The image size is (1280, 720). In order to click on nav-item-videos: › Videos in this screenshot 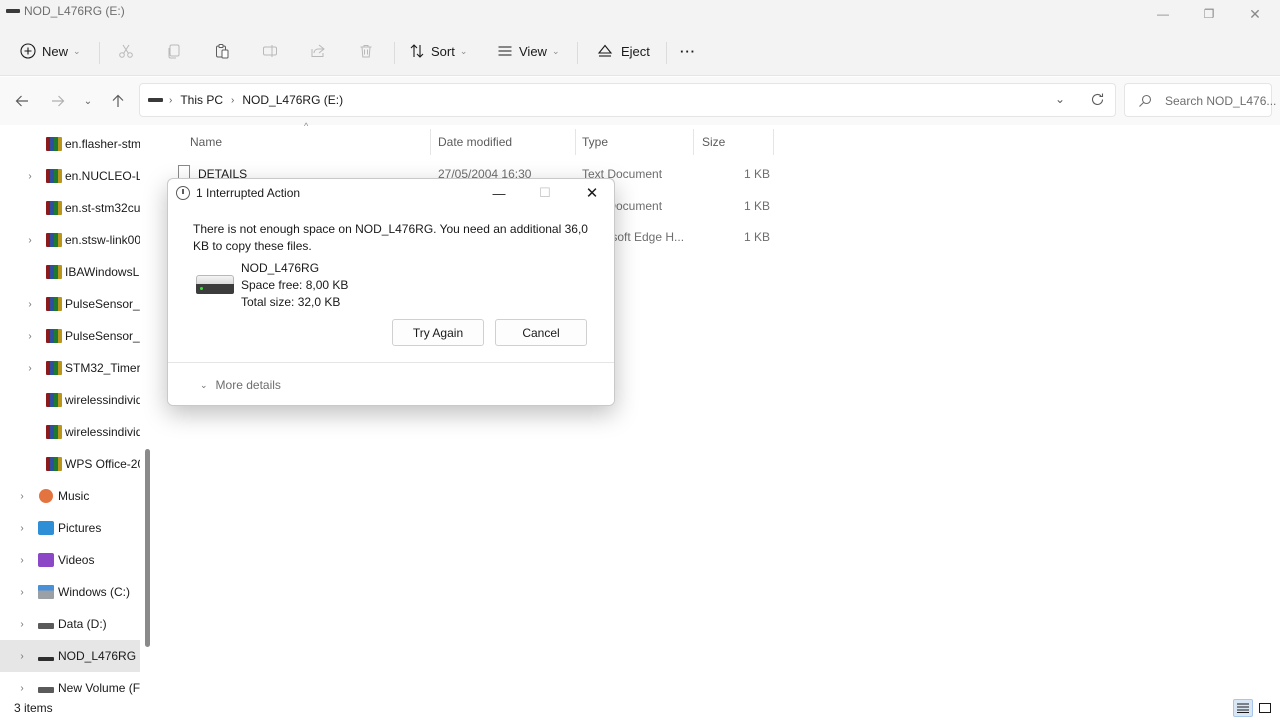, I will do `click(70, 560)`.